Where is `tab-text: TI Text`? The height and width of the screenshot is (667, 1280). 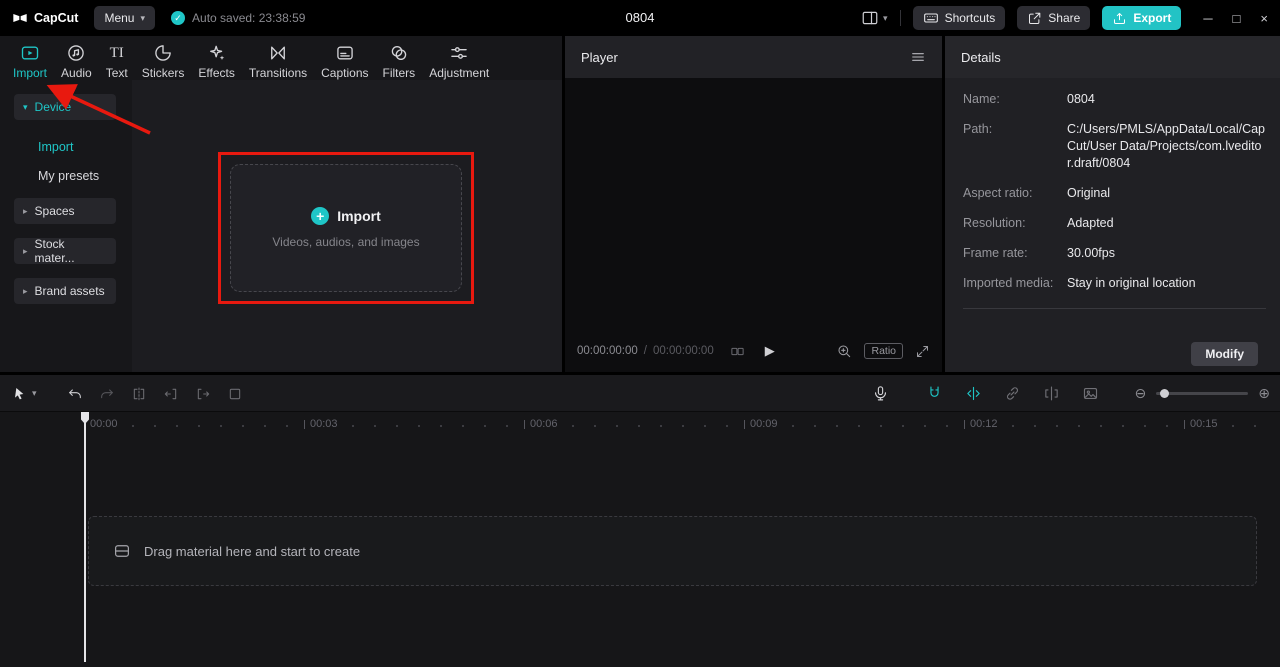
tab-text: TI Text is located at coordinates (117, 61).